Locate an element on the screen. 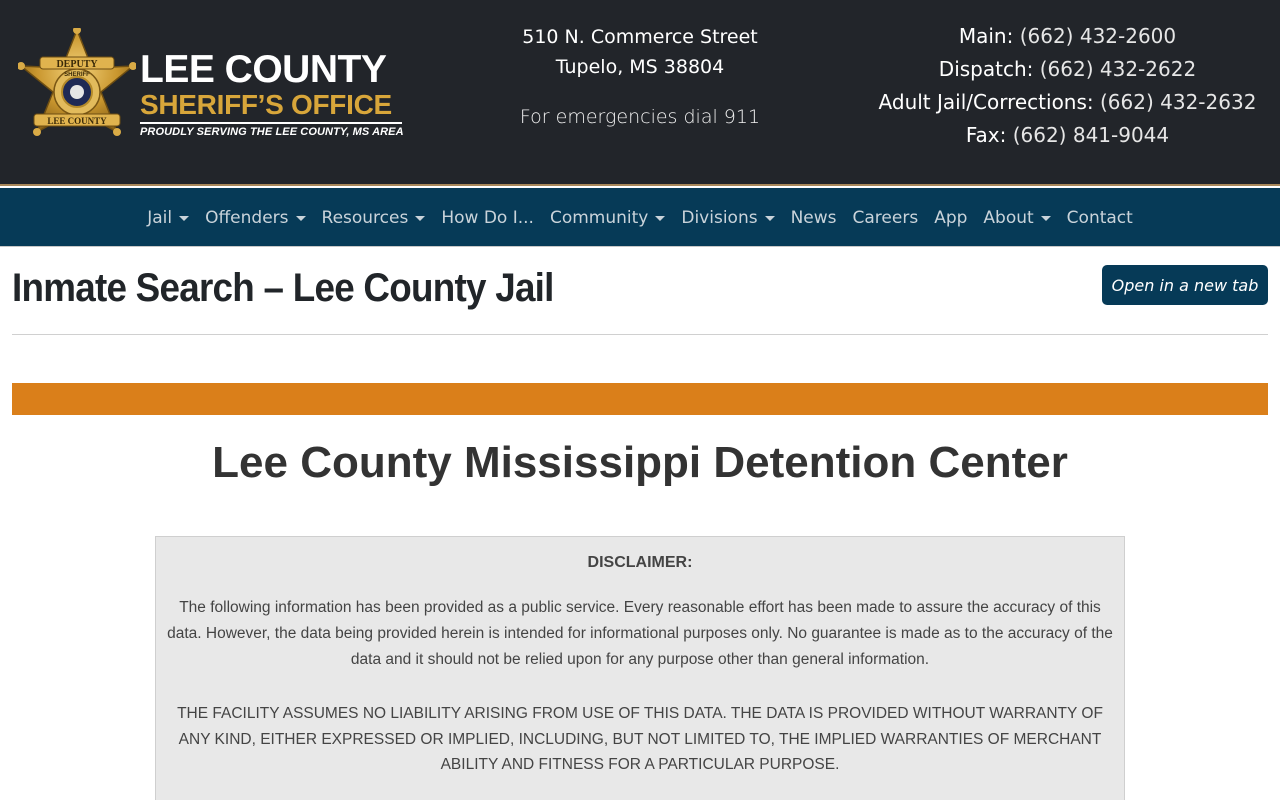  detention-center-title: Lee County Mississippi Detention Center is located at coordinates (640, 462).